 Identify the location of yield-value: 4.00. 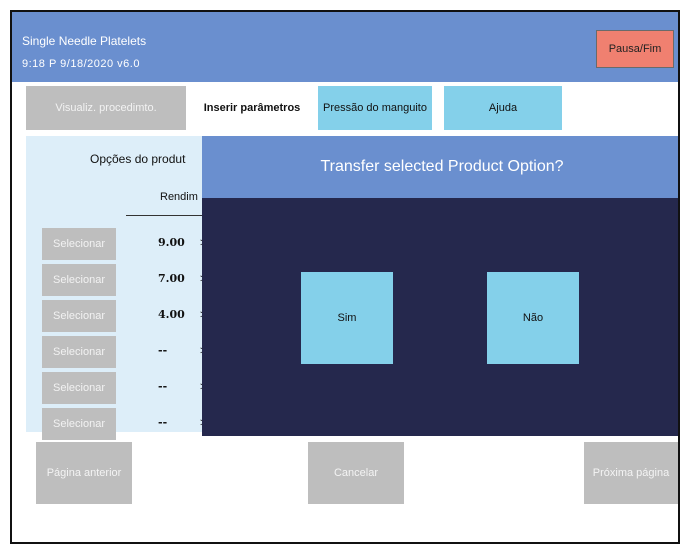
(171, 314).